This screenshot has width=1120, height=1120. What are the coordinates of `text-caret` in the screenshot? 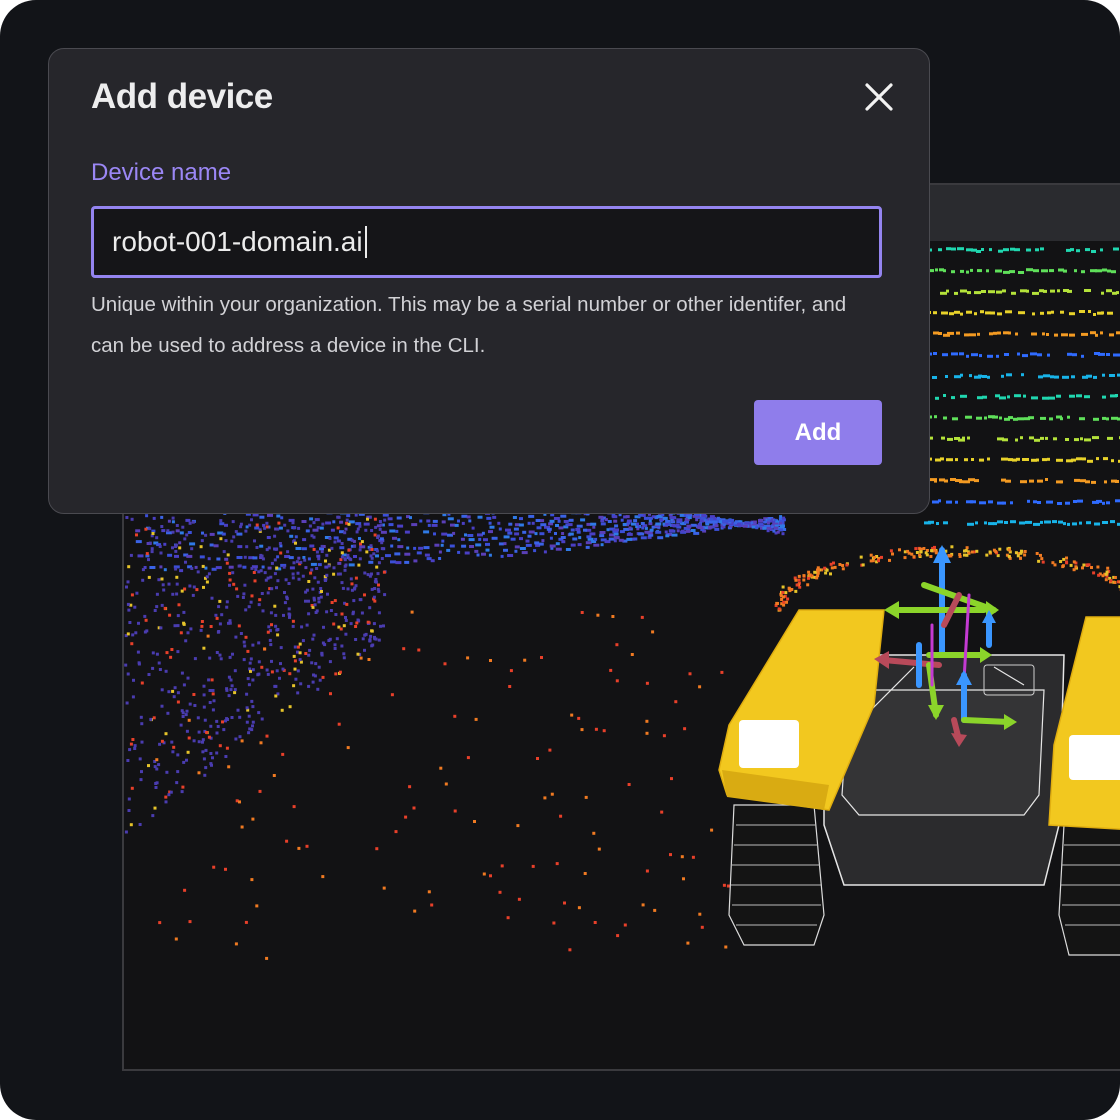 It's located at (365, 242).